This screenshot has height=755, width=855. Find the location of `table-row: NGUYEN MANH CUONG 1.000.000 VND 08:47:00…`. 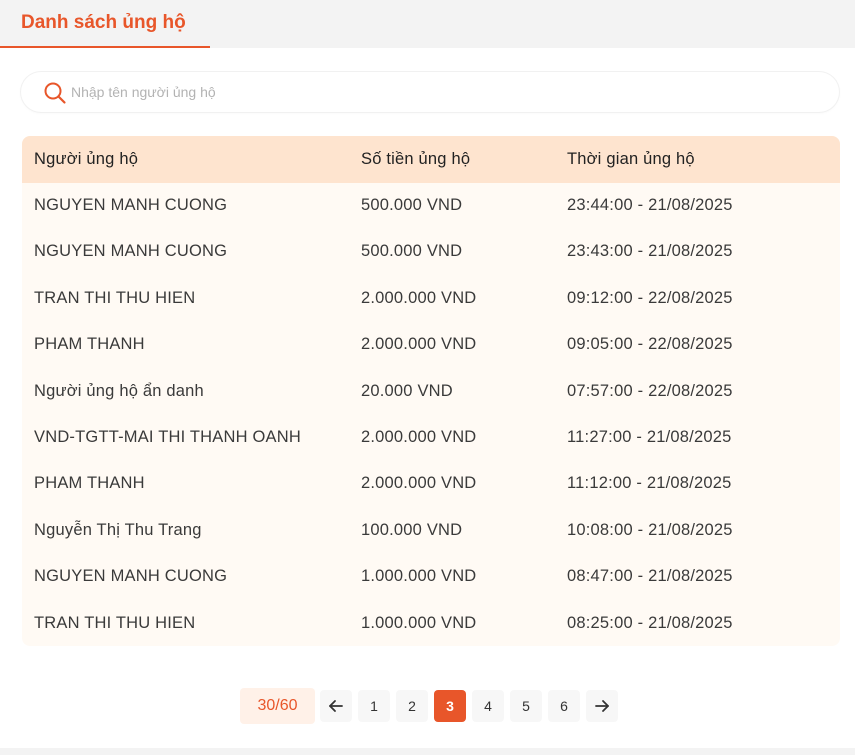

table-row: NGUYEN MANH CUONG 1.000.000 VND 08:47:00… is located at coordinates (431, 577).